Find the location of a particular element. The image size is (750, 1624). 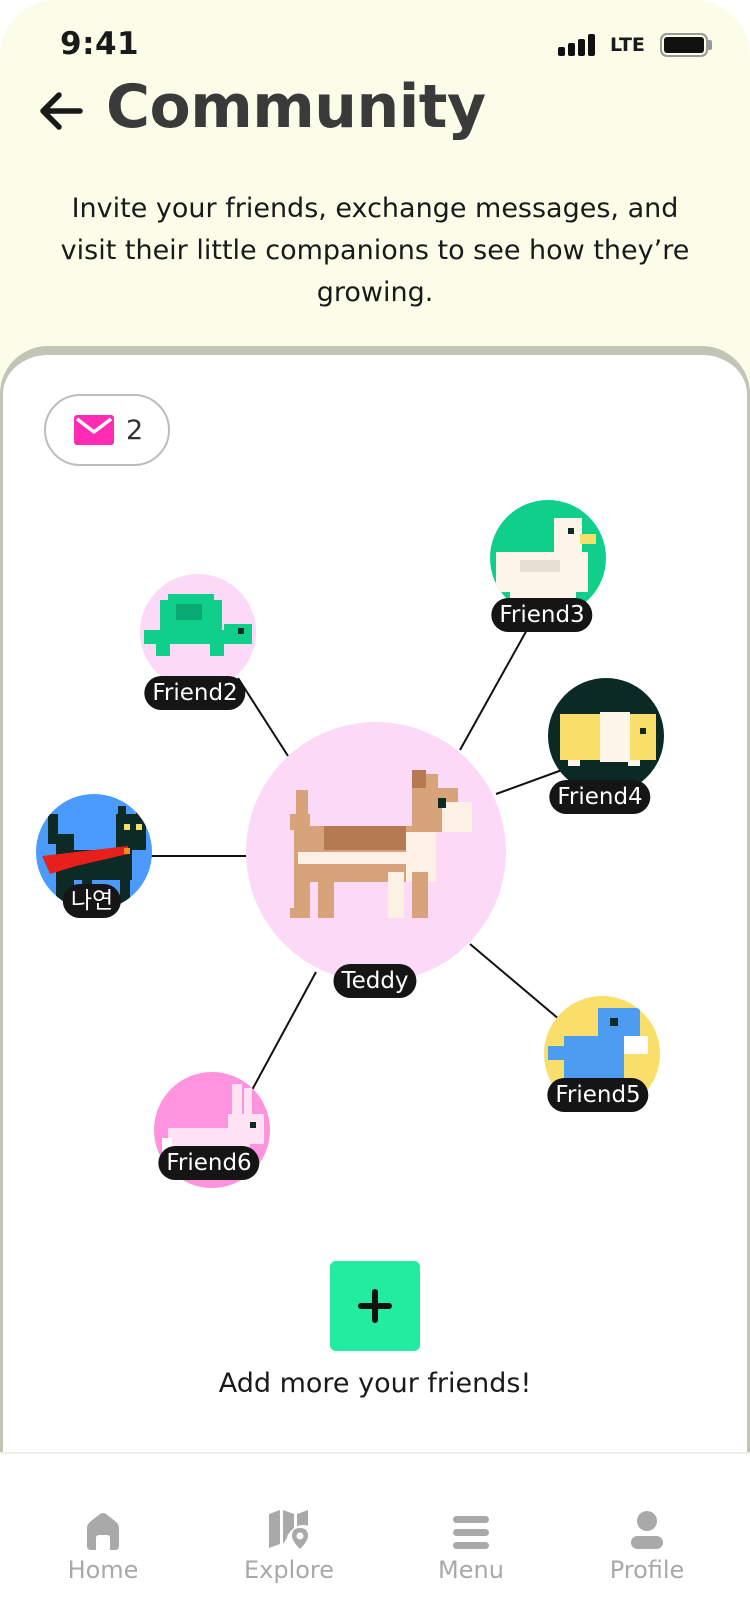

friend-name-tag: Friend2 is located at coordinates (195, 693).